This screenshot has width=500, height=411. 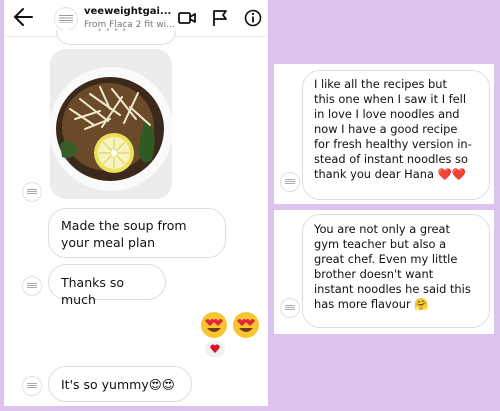 What do you see at coordinates (386, 259) in the screenshot?
I see `text-line: great chef. Even my little` at bounding box center [386, 259].